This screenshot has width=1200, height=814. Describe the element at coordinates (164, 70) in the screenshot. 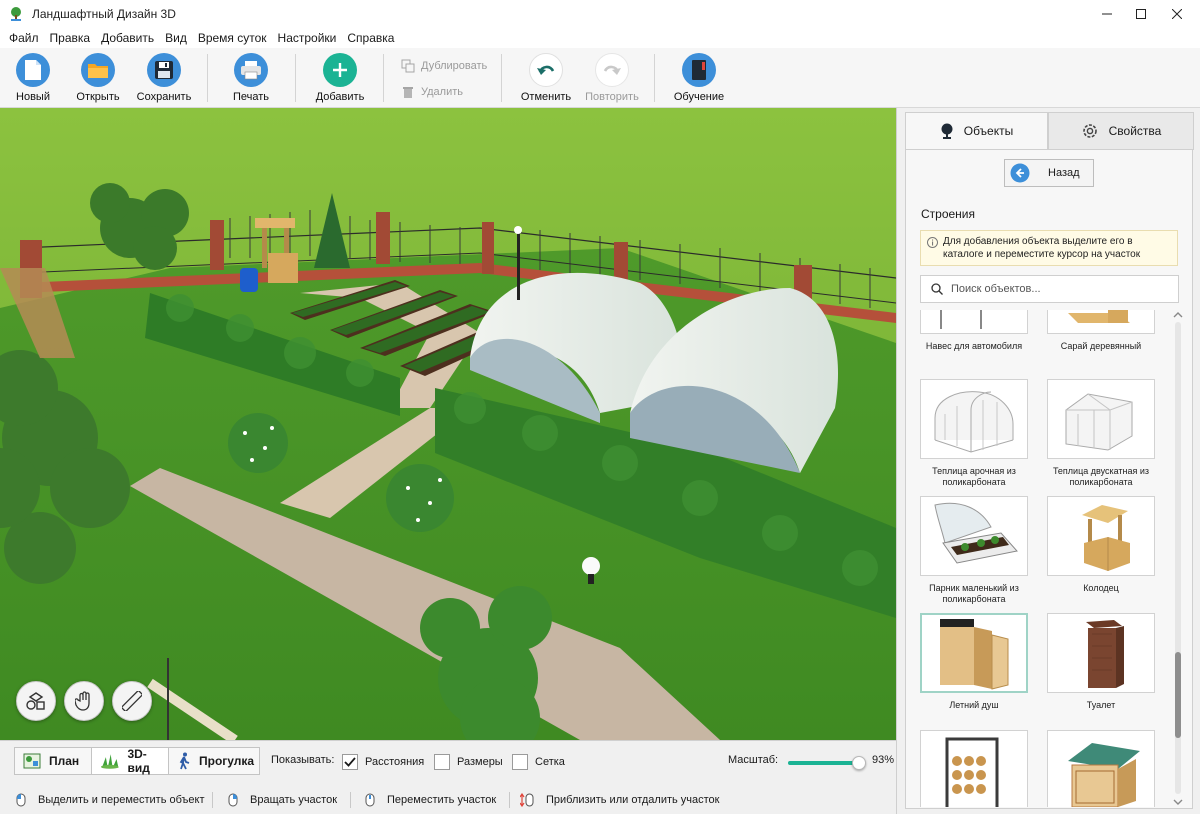

I see `floppy-disk-icon` at that location.